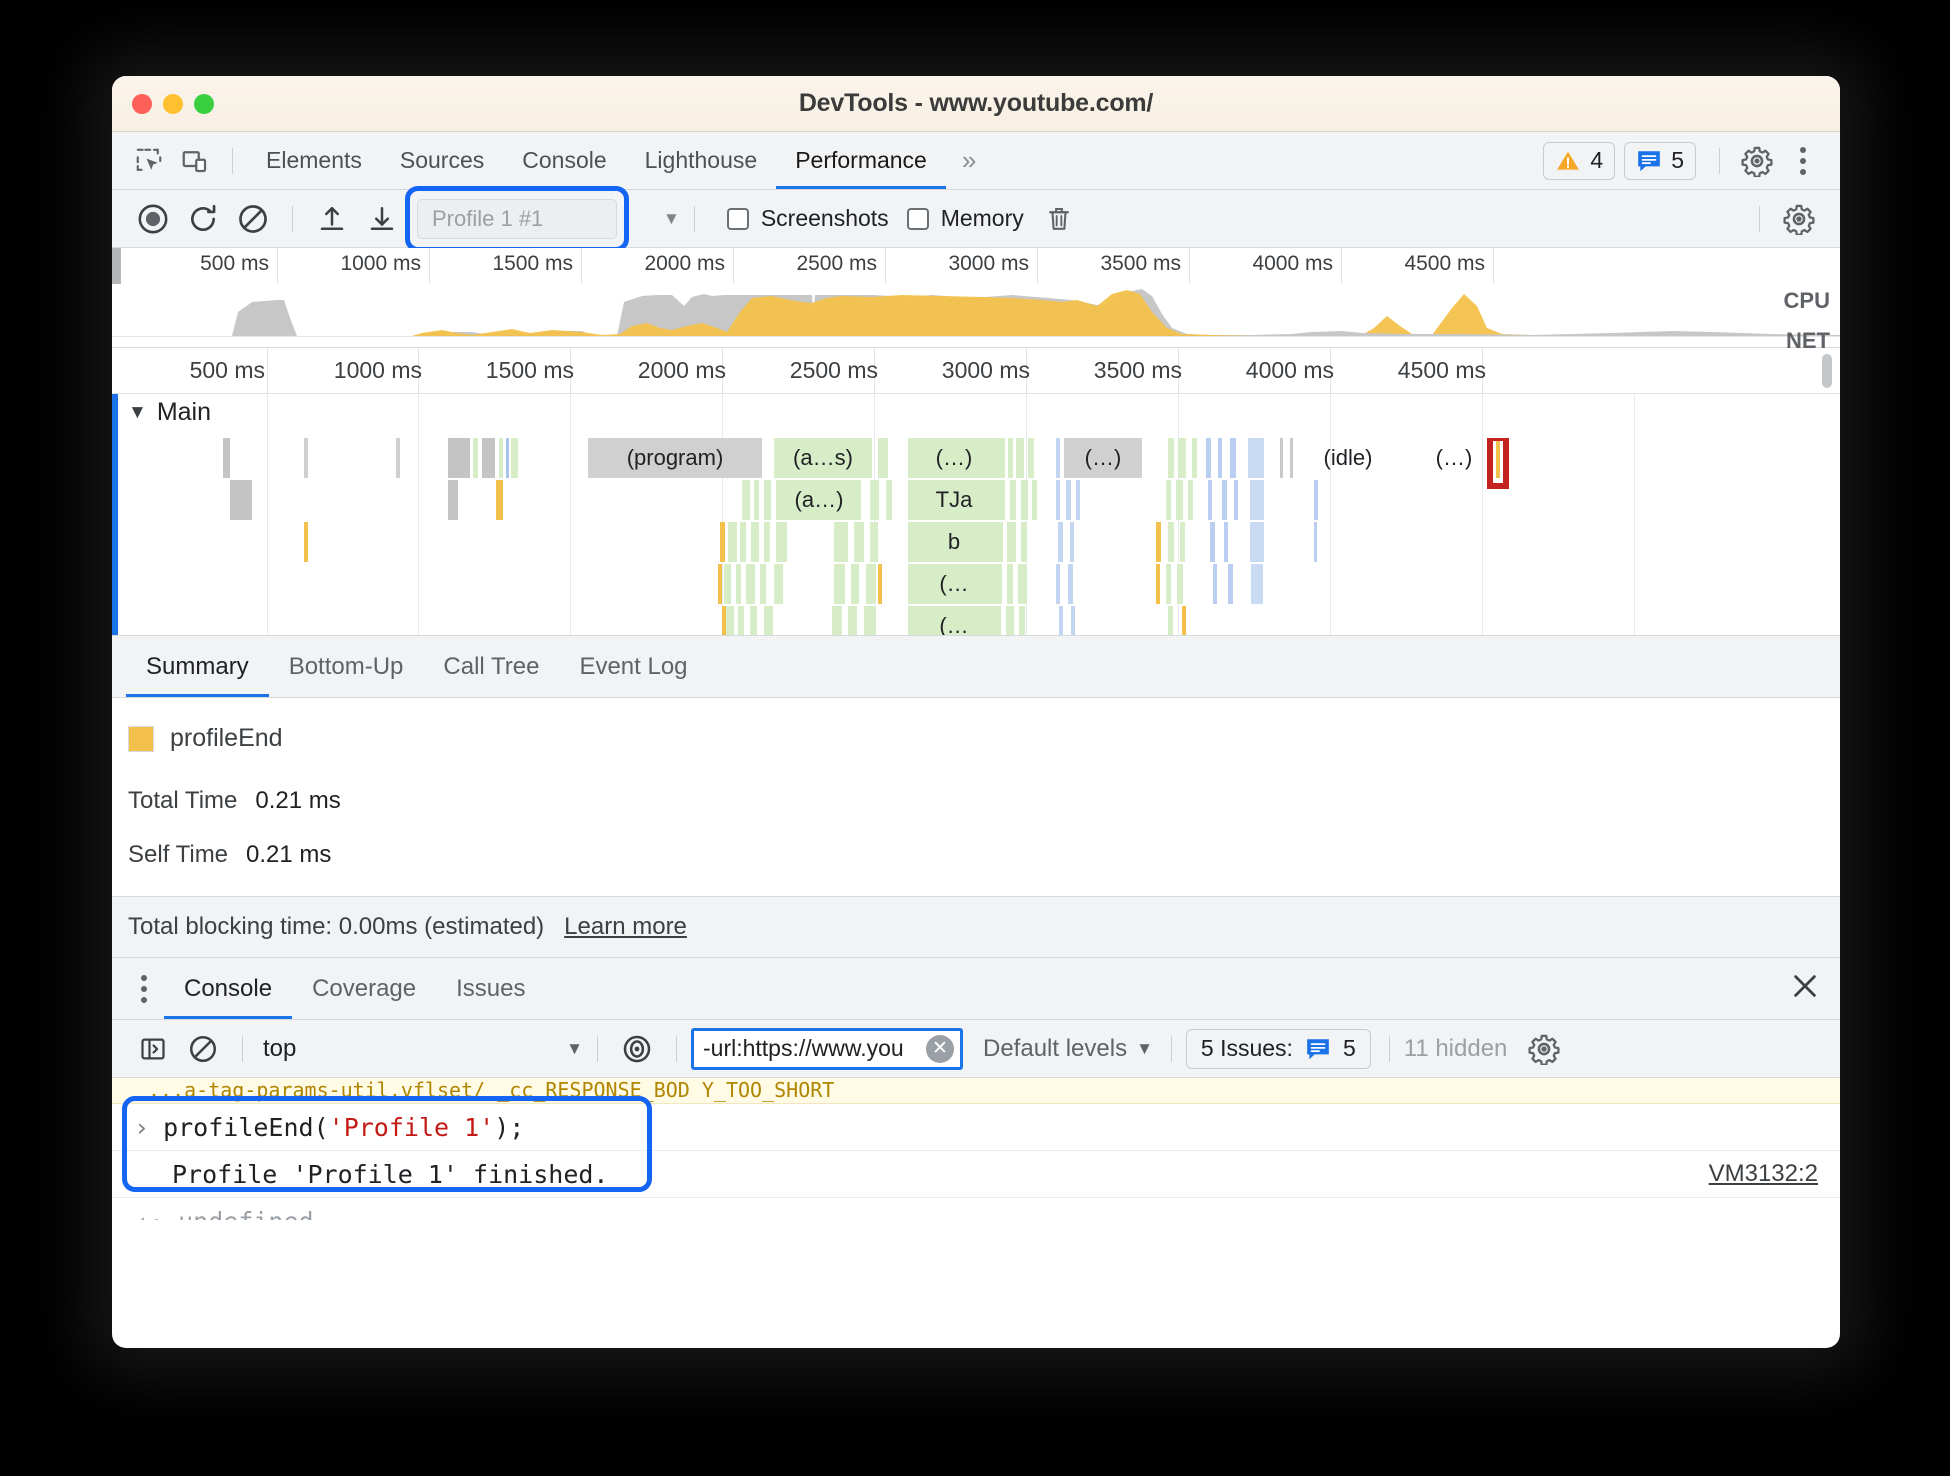  I want to click on messages-badge: 5, so click(1660, 160).